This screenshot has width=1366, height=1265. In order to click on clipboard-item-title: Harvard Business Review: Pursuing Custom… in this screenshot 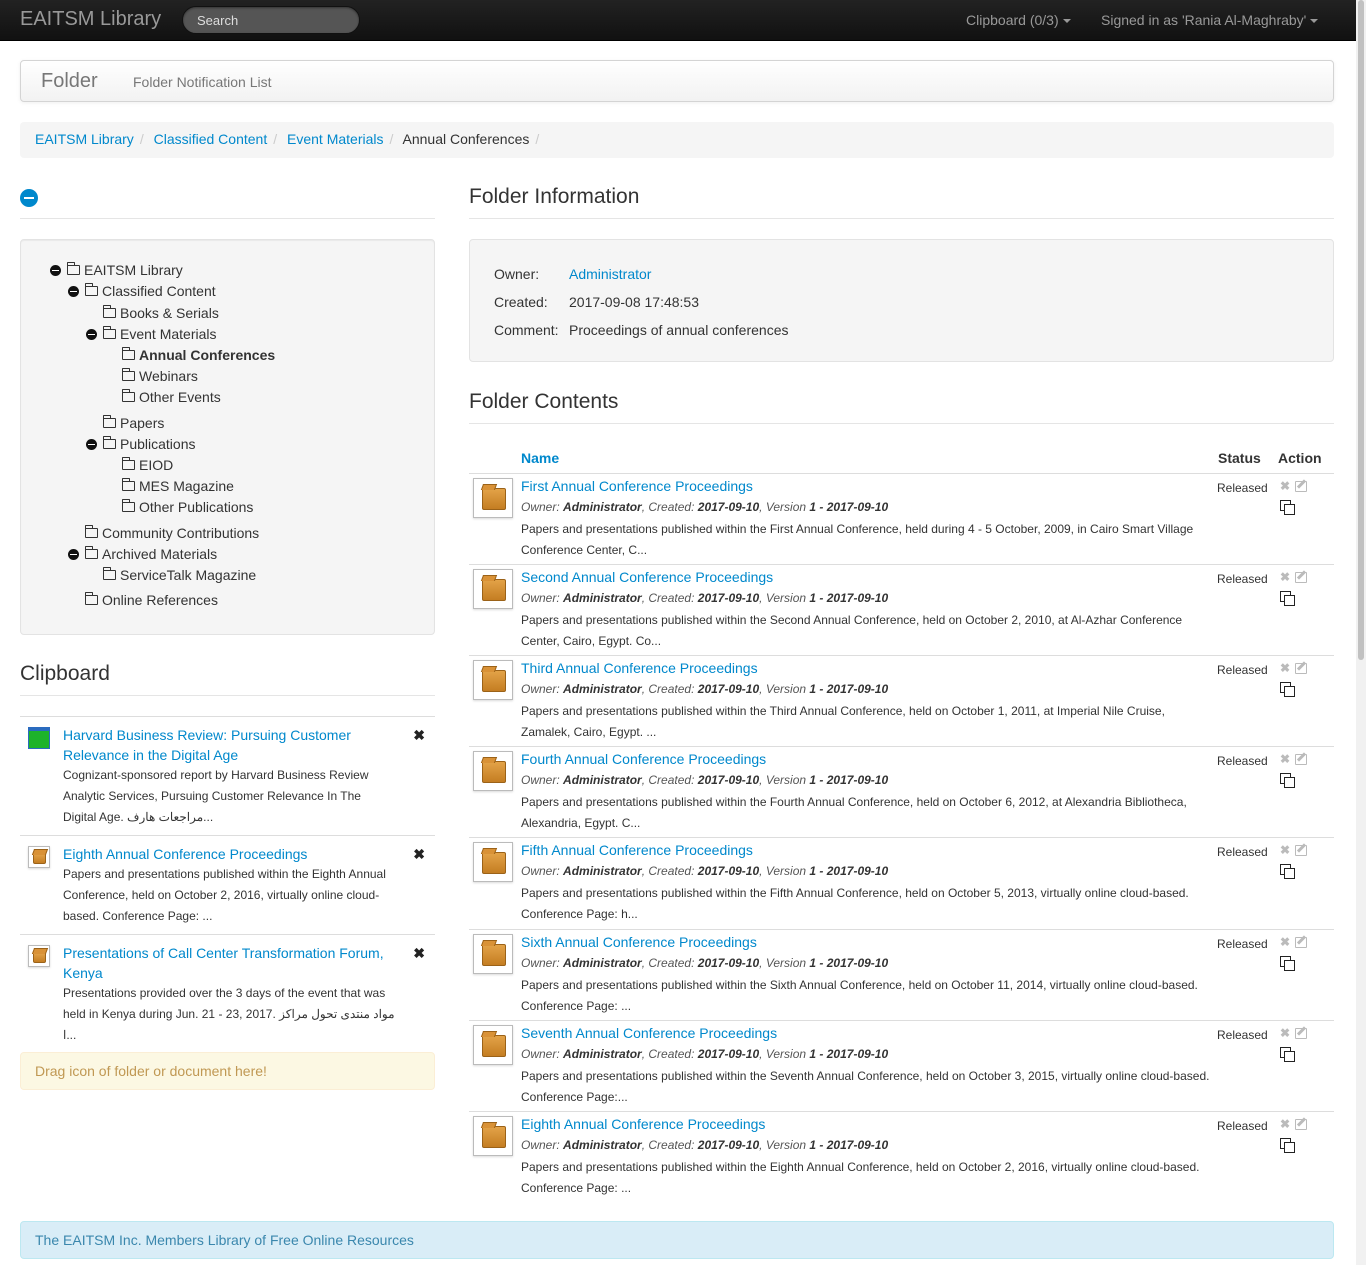, I will do `click(233, 745)`.